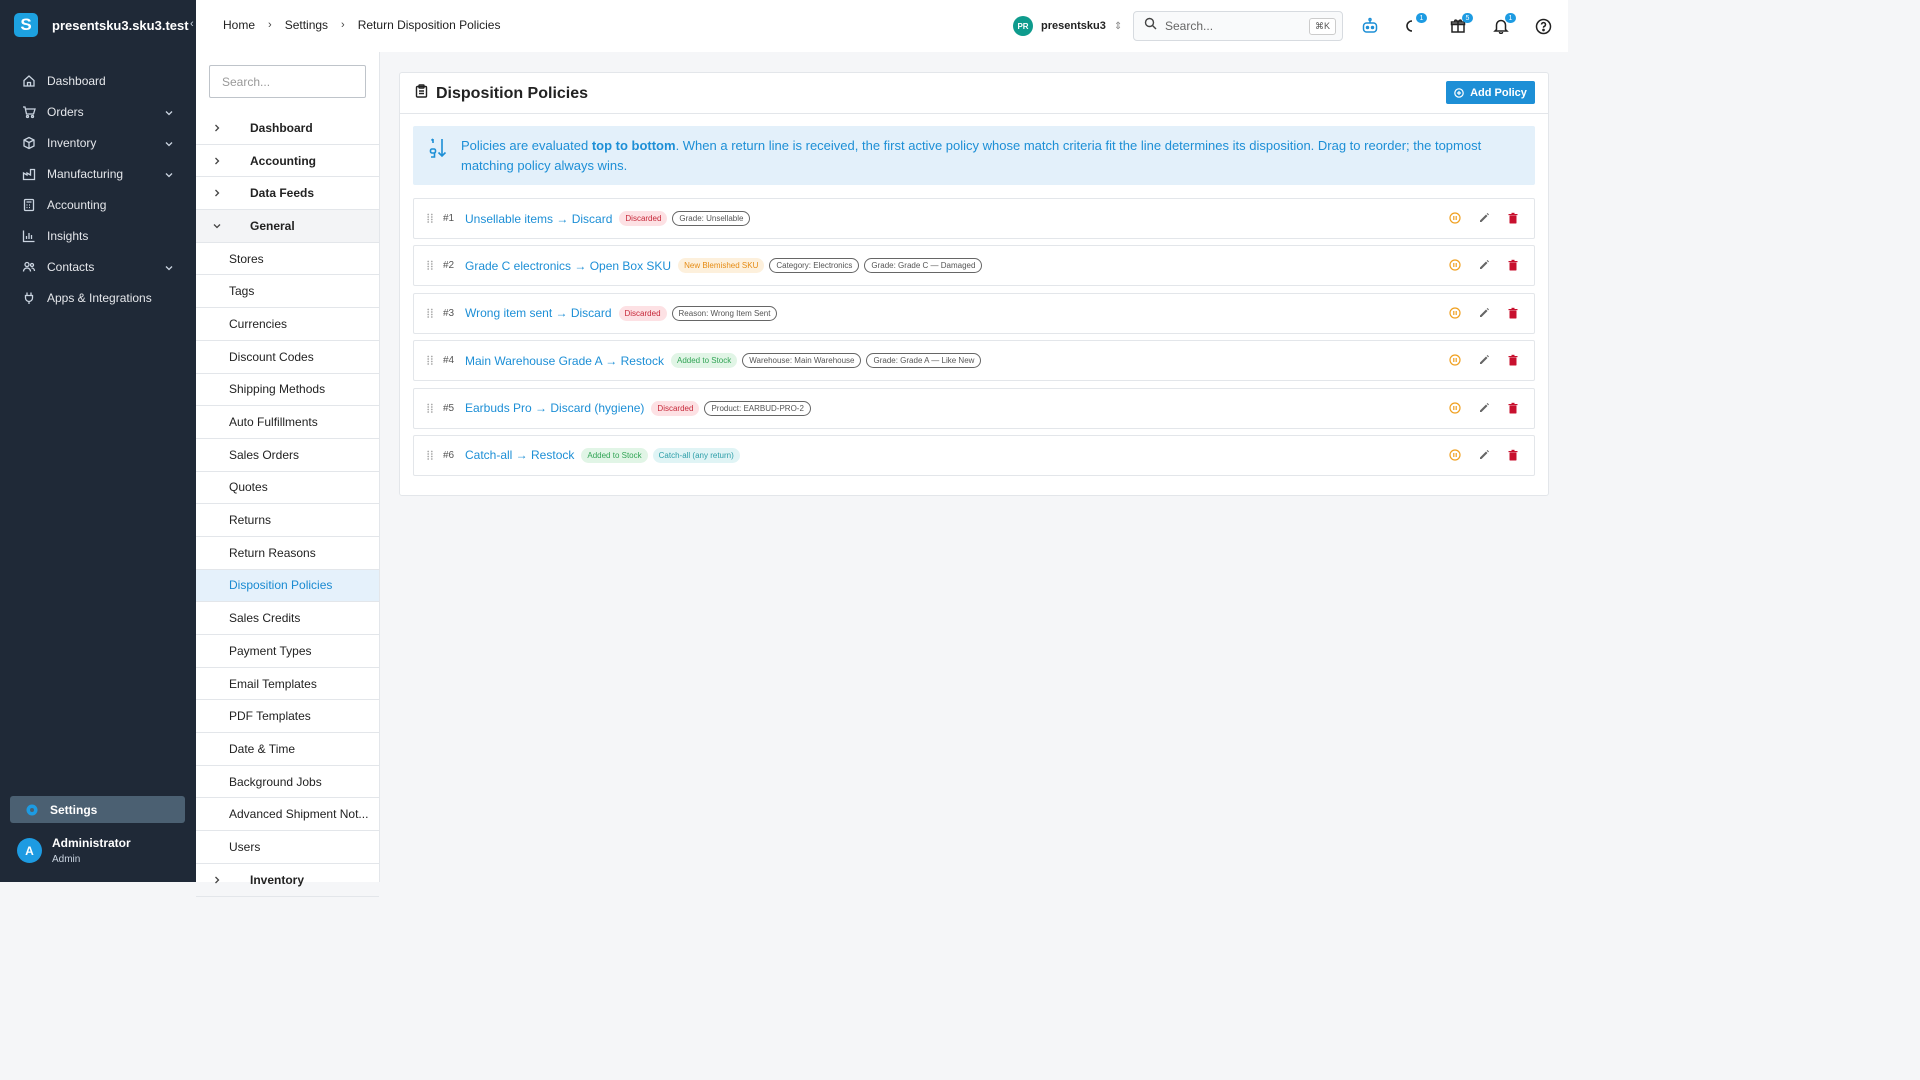 This screenshot has width=1920, height=1080. I want to click on settings-menu-item: Sales Credits, so click(287, 618).